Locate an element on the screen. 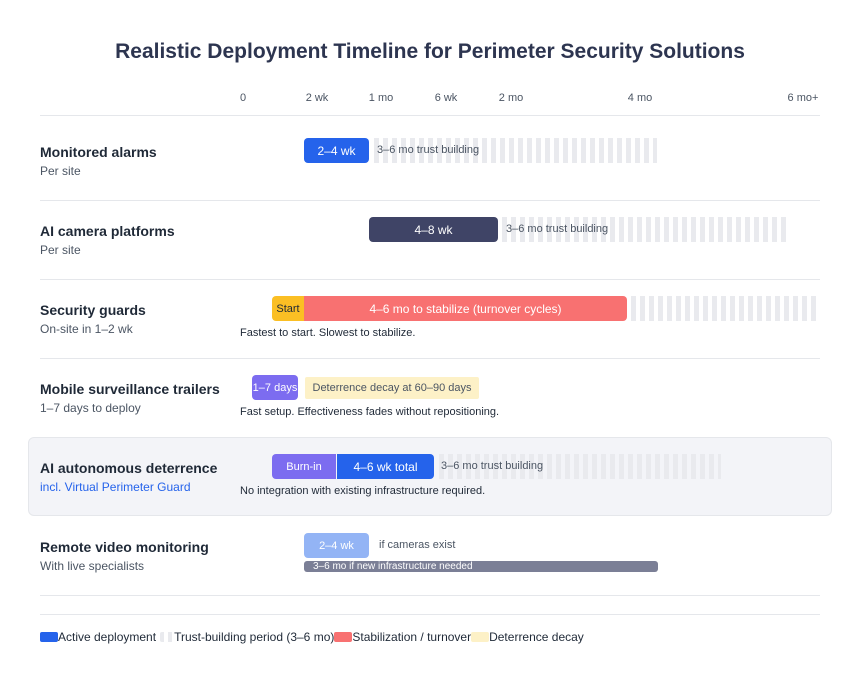  time-axis: 0 2 wk 1 mo 6 wk 2 mo 4 mo 6 mo+ is located at coordinates (430, 100).